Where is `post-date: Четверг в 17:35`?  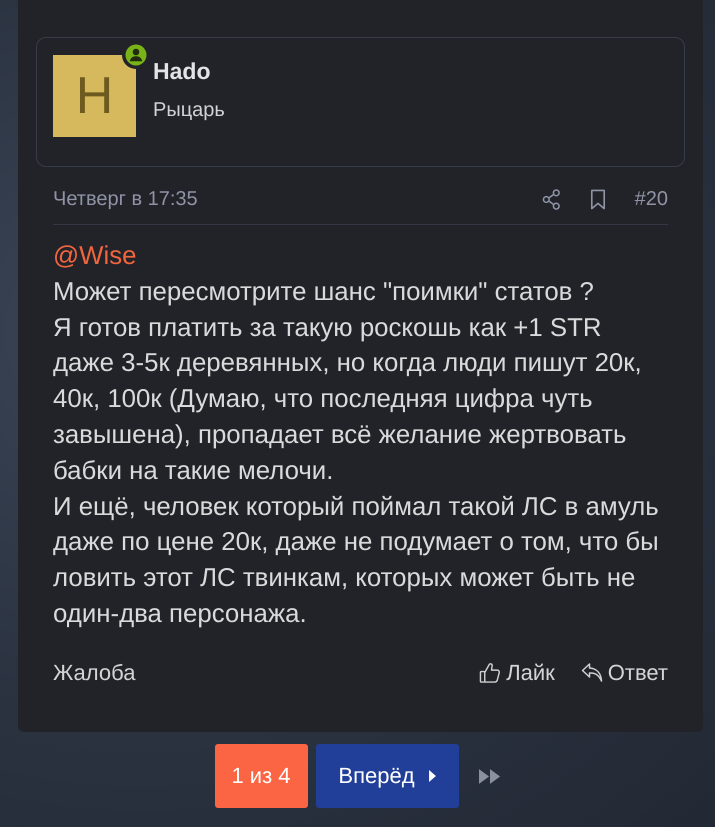 post-date: Четверг в 17:35 is located at coordinates (125, 199).